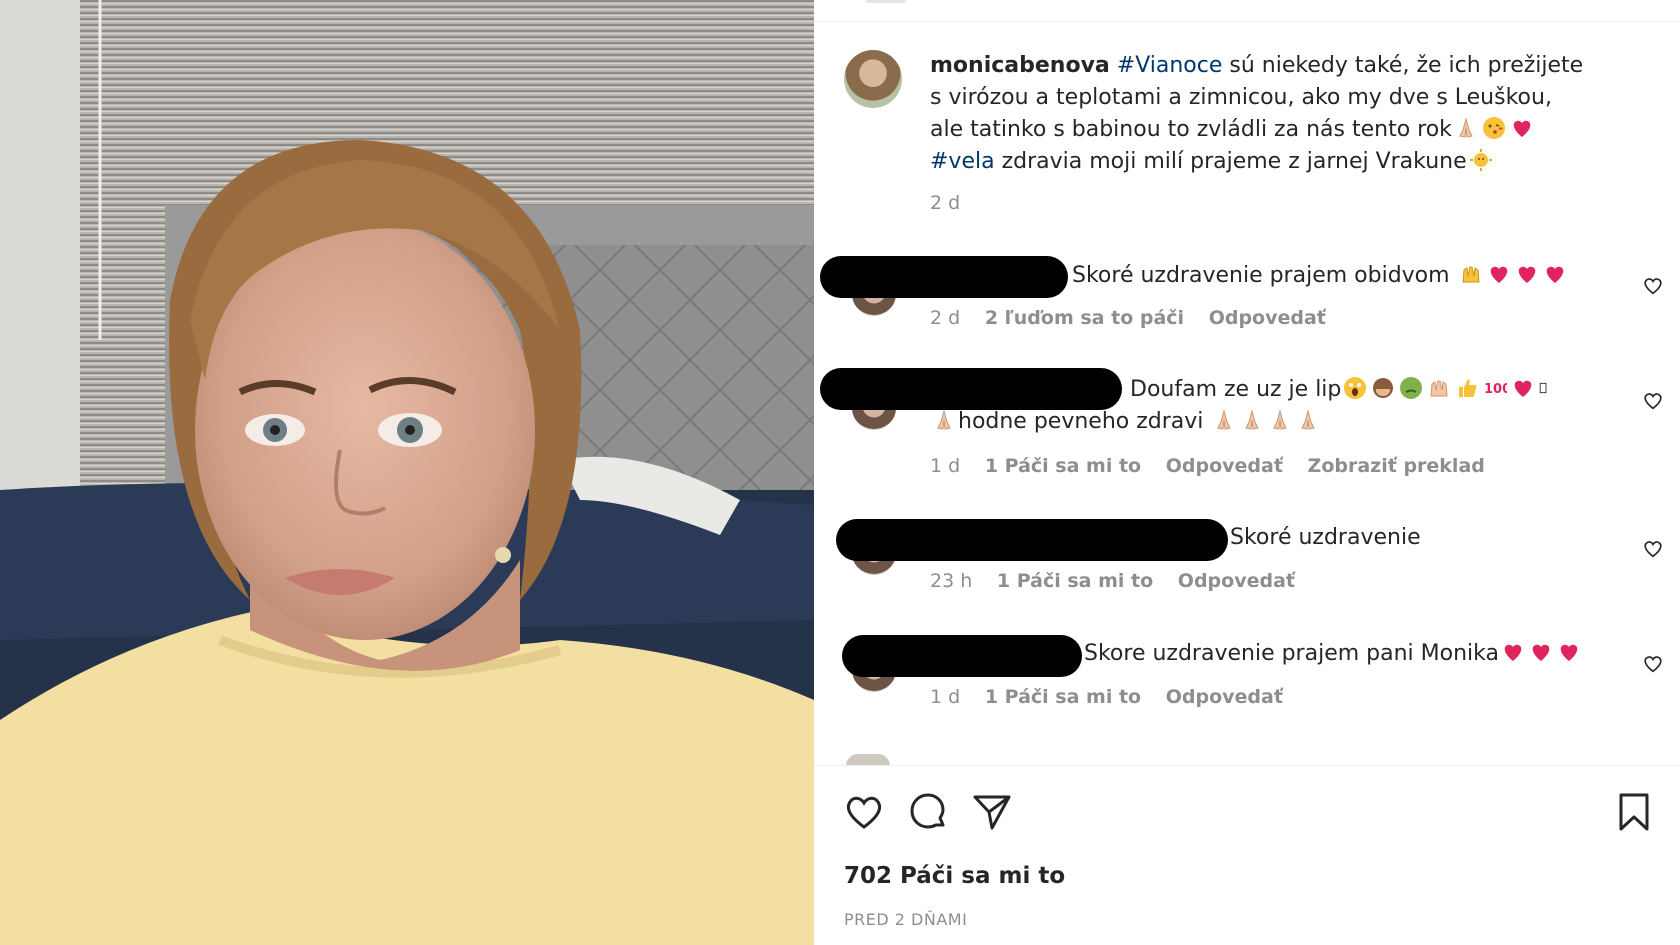 The image size is (1680, 945). I want to click on comment-text: Skoré uzdravenie, so click(1325, 538).